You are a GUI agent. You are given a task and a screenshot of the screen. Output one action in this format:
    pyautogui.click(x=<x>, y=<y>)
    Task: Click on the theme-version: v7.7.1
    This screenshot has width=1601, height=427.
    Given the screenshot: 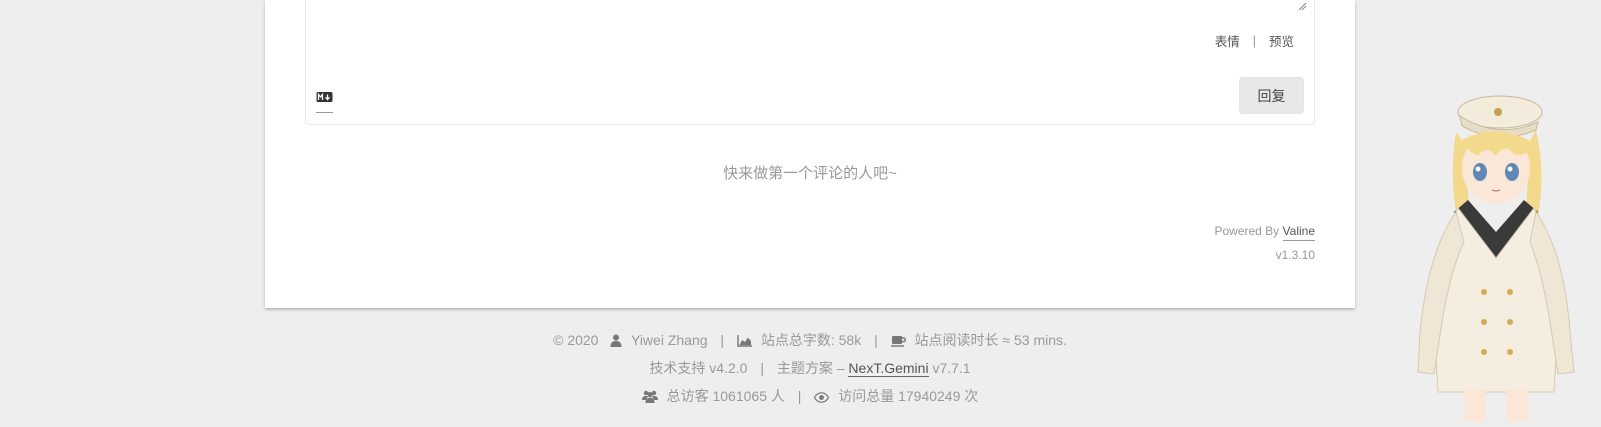 What is the action you would take?
    pyautogui.click(x=951, y=368)
    